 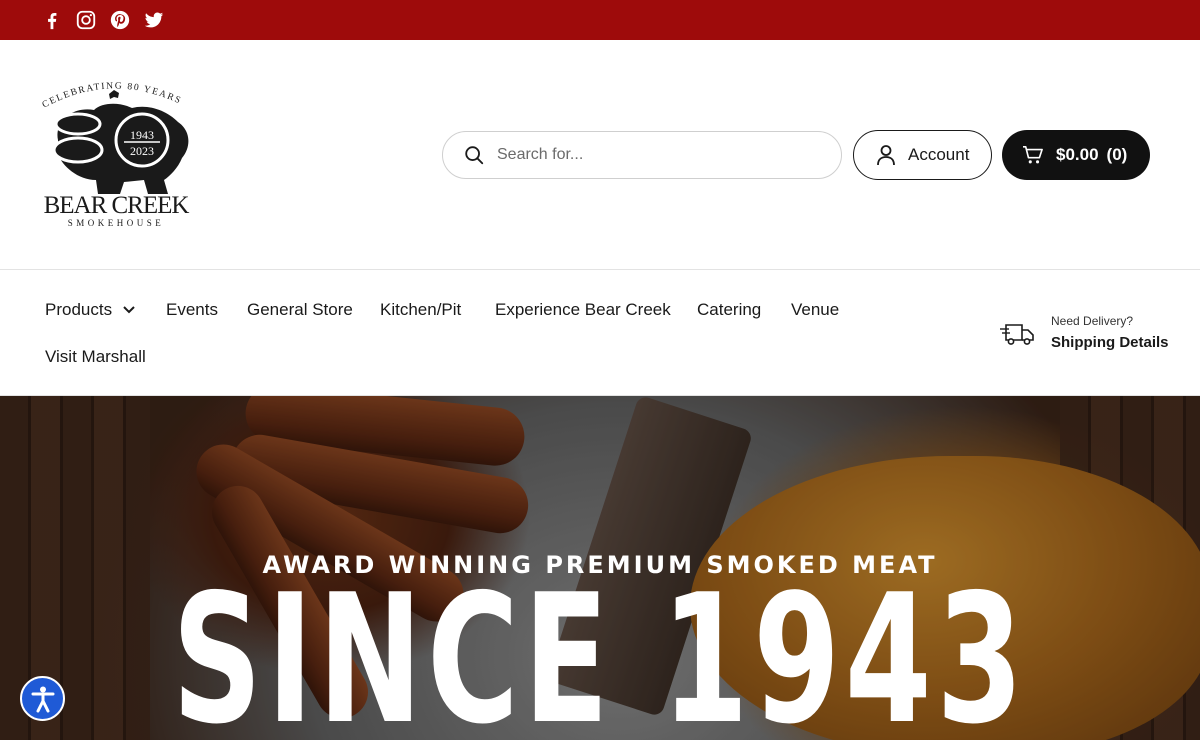 I want to click on logo-subtitle: SMOKEHOUSE, so click(x=116, y=223).